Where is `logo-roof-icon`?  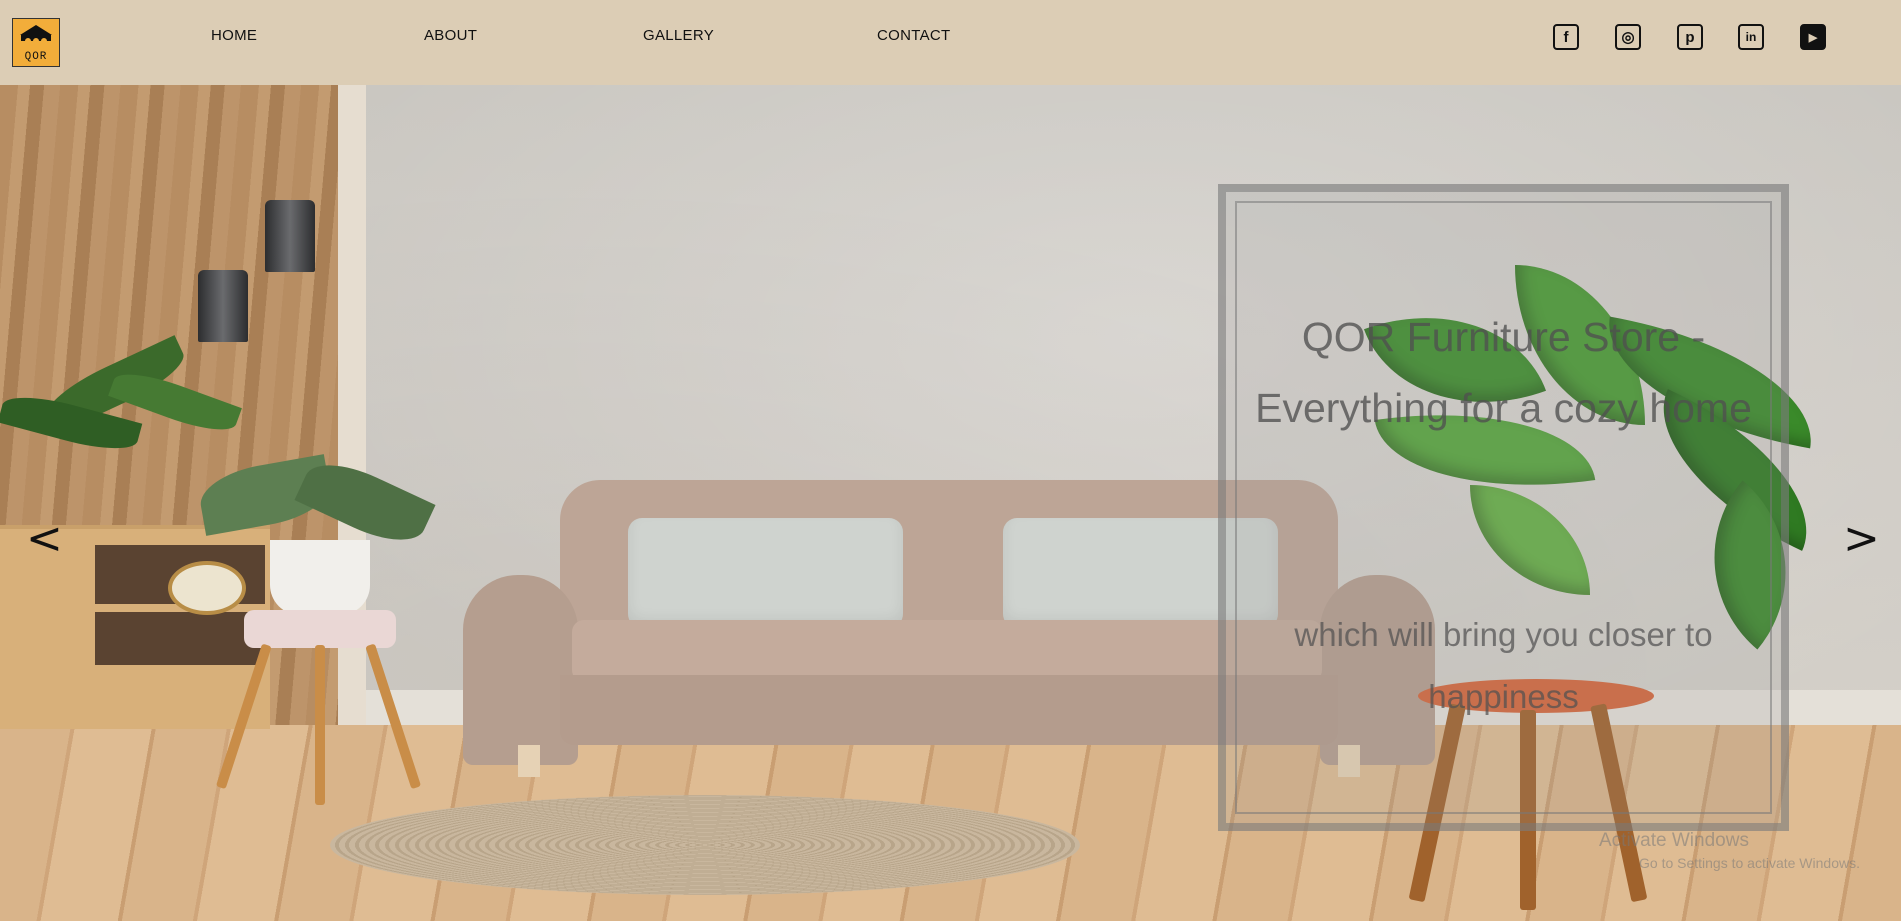 logo-roof-icon is located at coordinates (36, 33).